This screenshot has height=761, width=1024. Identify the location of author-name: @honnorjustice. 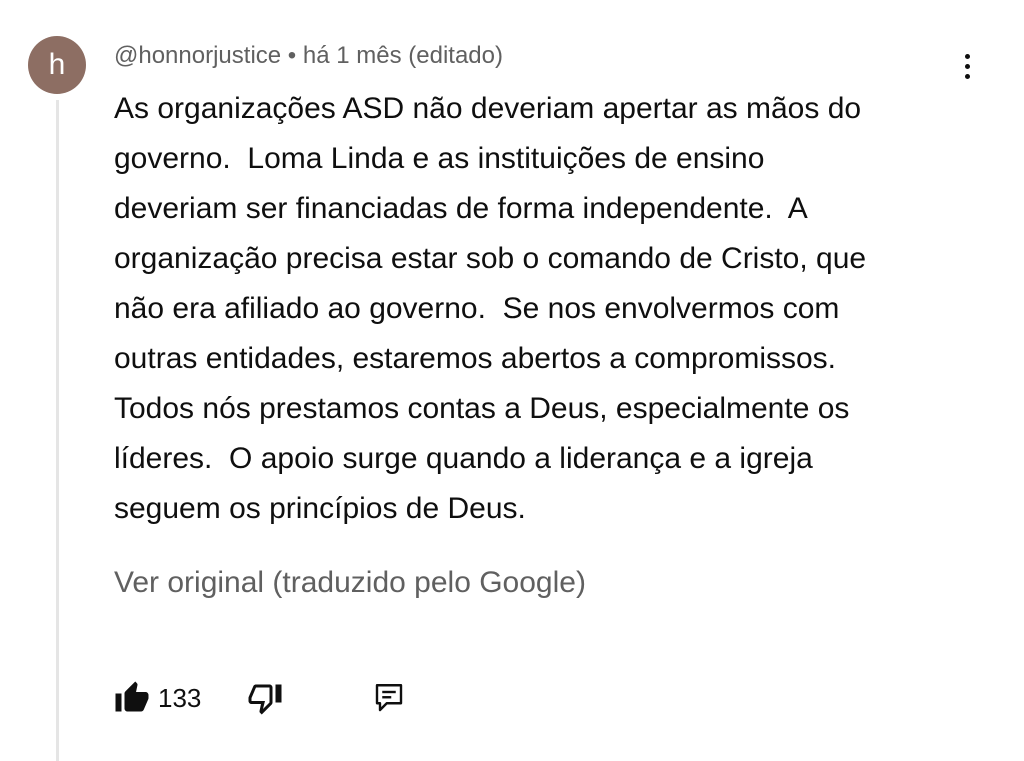
(197, 55).